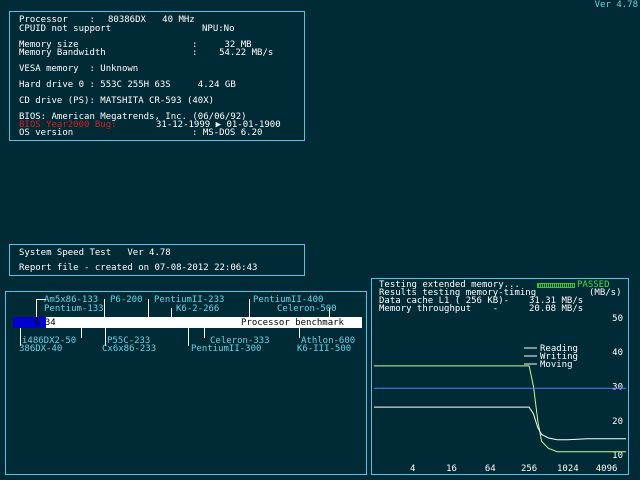 Image resolution: width=640 pixels, height=480 pixels. I want to click on y-tick-30: 30, so click(617, 388).